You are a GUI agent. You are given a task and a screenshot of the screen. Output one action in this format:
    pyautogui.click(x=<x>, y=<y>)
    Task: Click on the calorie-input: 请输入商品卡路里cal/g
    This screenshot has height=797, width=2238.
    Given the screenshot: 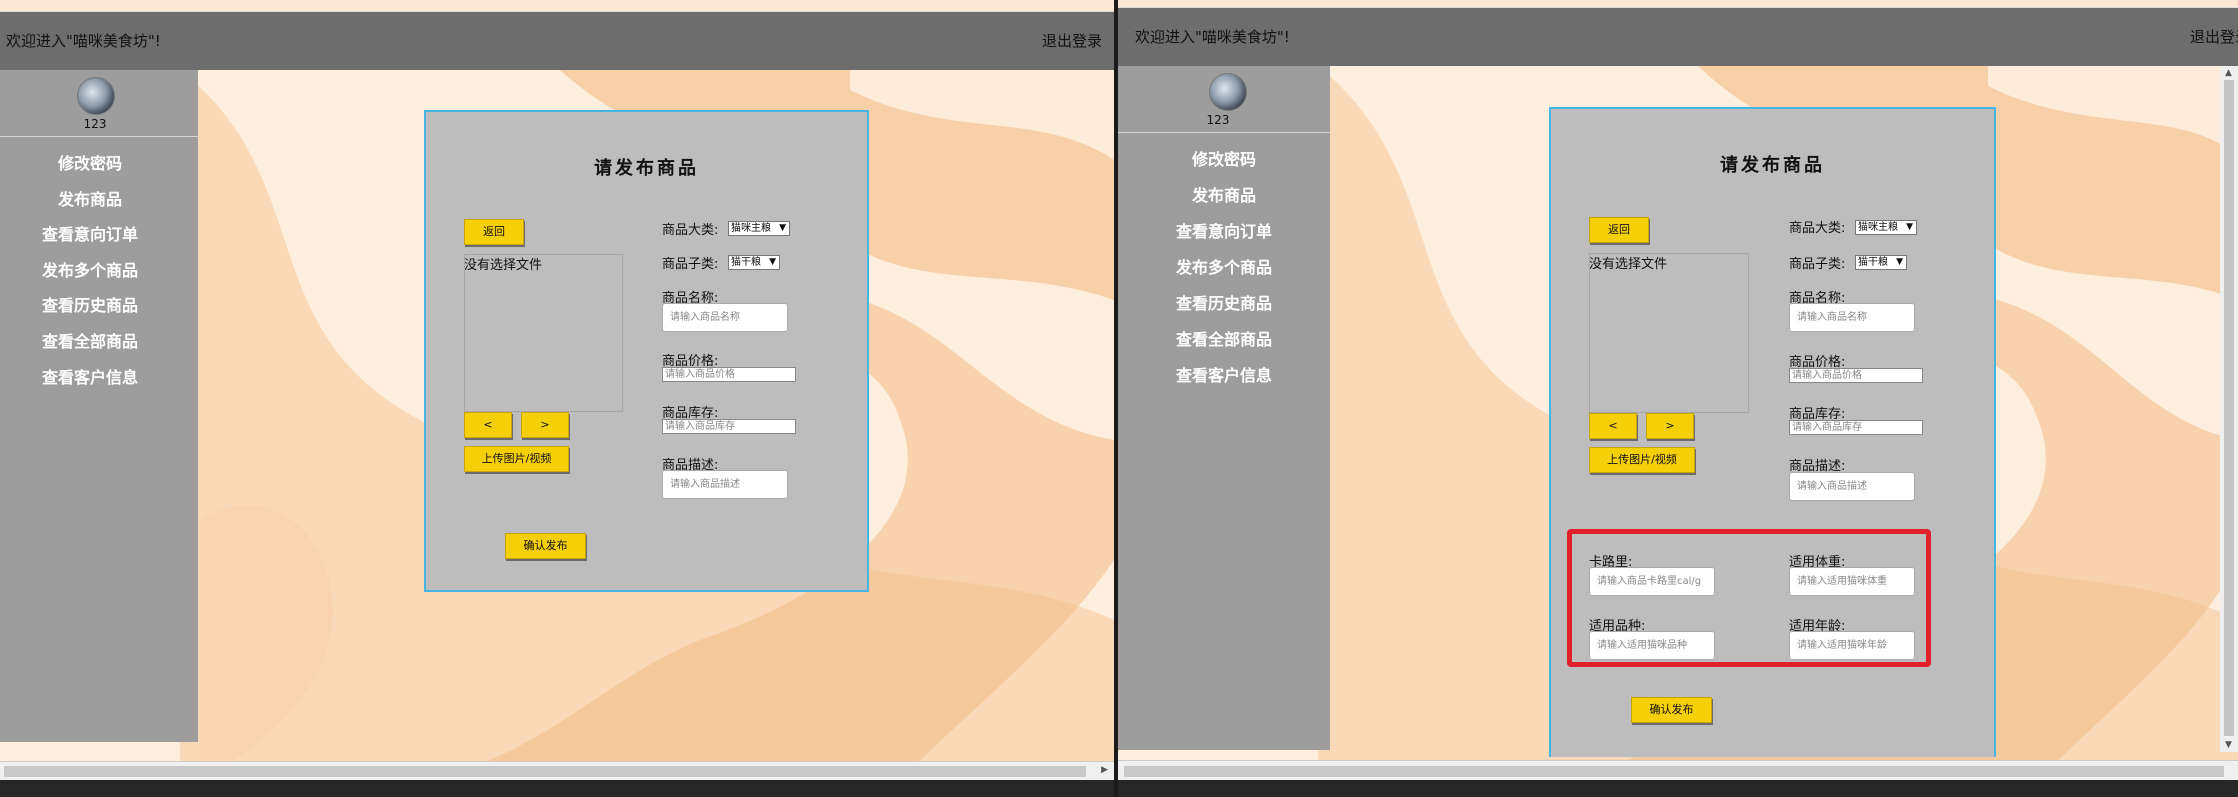 What is the action you would take?
    pyautogui.click(x=1652, y=581)
    